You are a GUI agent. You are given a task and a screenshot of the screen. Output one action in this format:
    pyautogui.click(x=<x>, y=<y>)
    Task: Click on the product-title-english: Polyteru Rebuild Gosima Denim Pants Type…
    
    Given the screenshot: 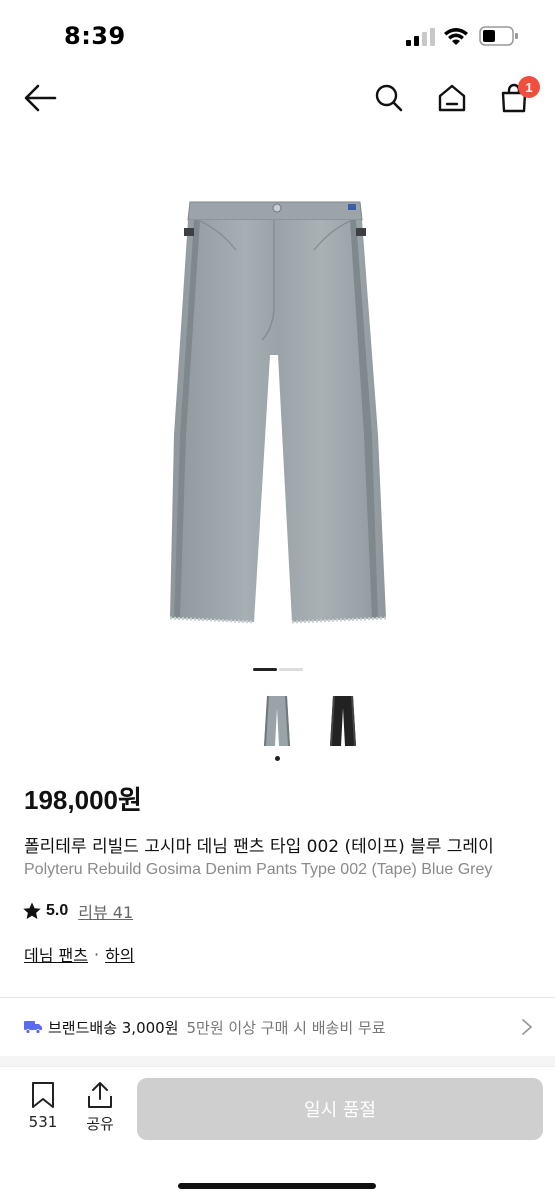 What is the action you would take?
    pyautogui.click(x=258, y=869)
    